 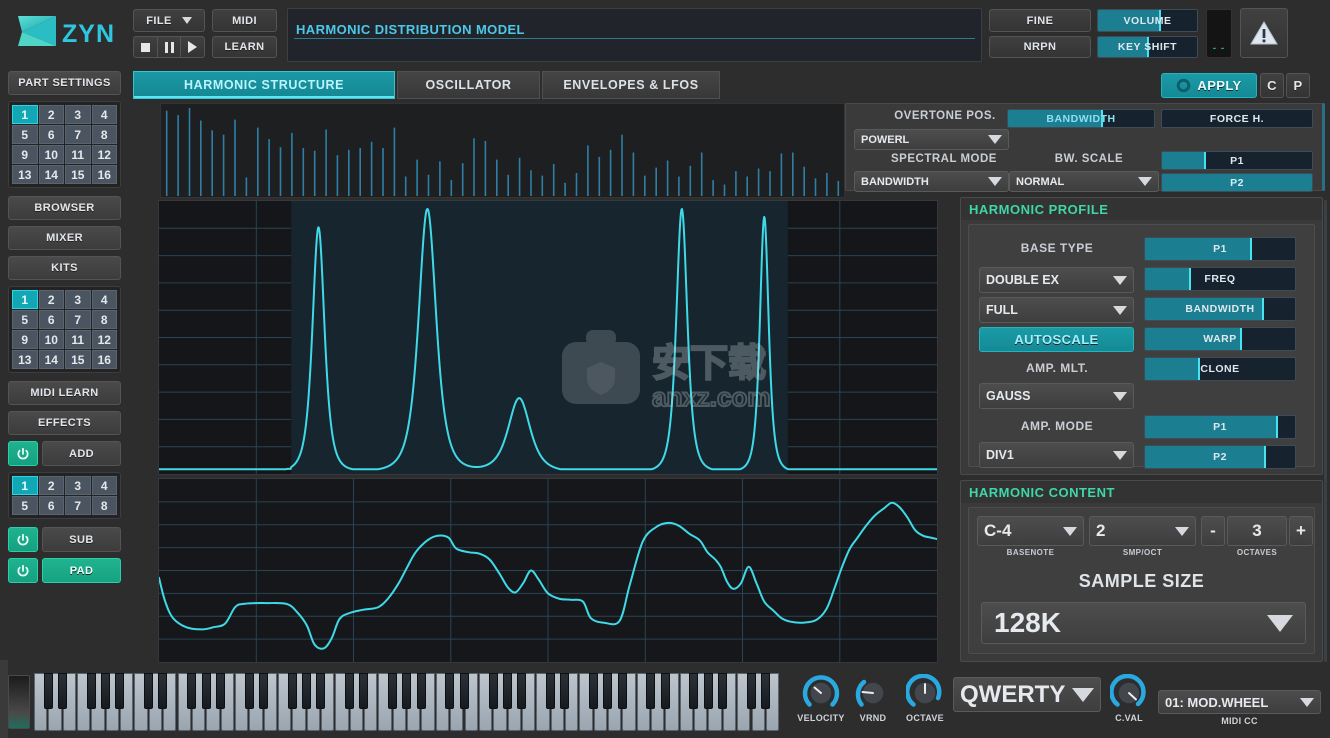 I want to click on midi-cc-dropdown: 01: MOD.WHEEL, so click(x=1239, y=702).